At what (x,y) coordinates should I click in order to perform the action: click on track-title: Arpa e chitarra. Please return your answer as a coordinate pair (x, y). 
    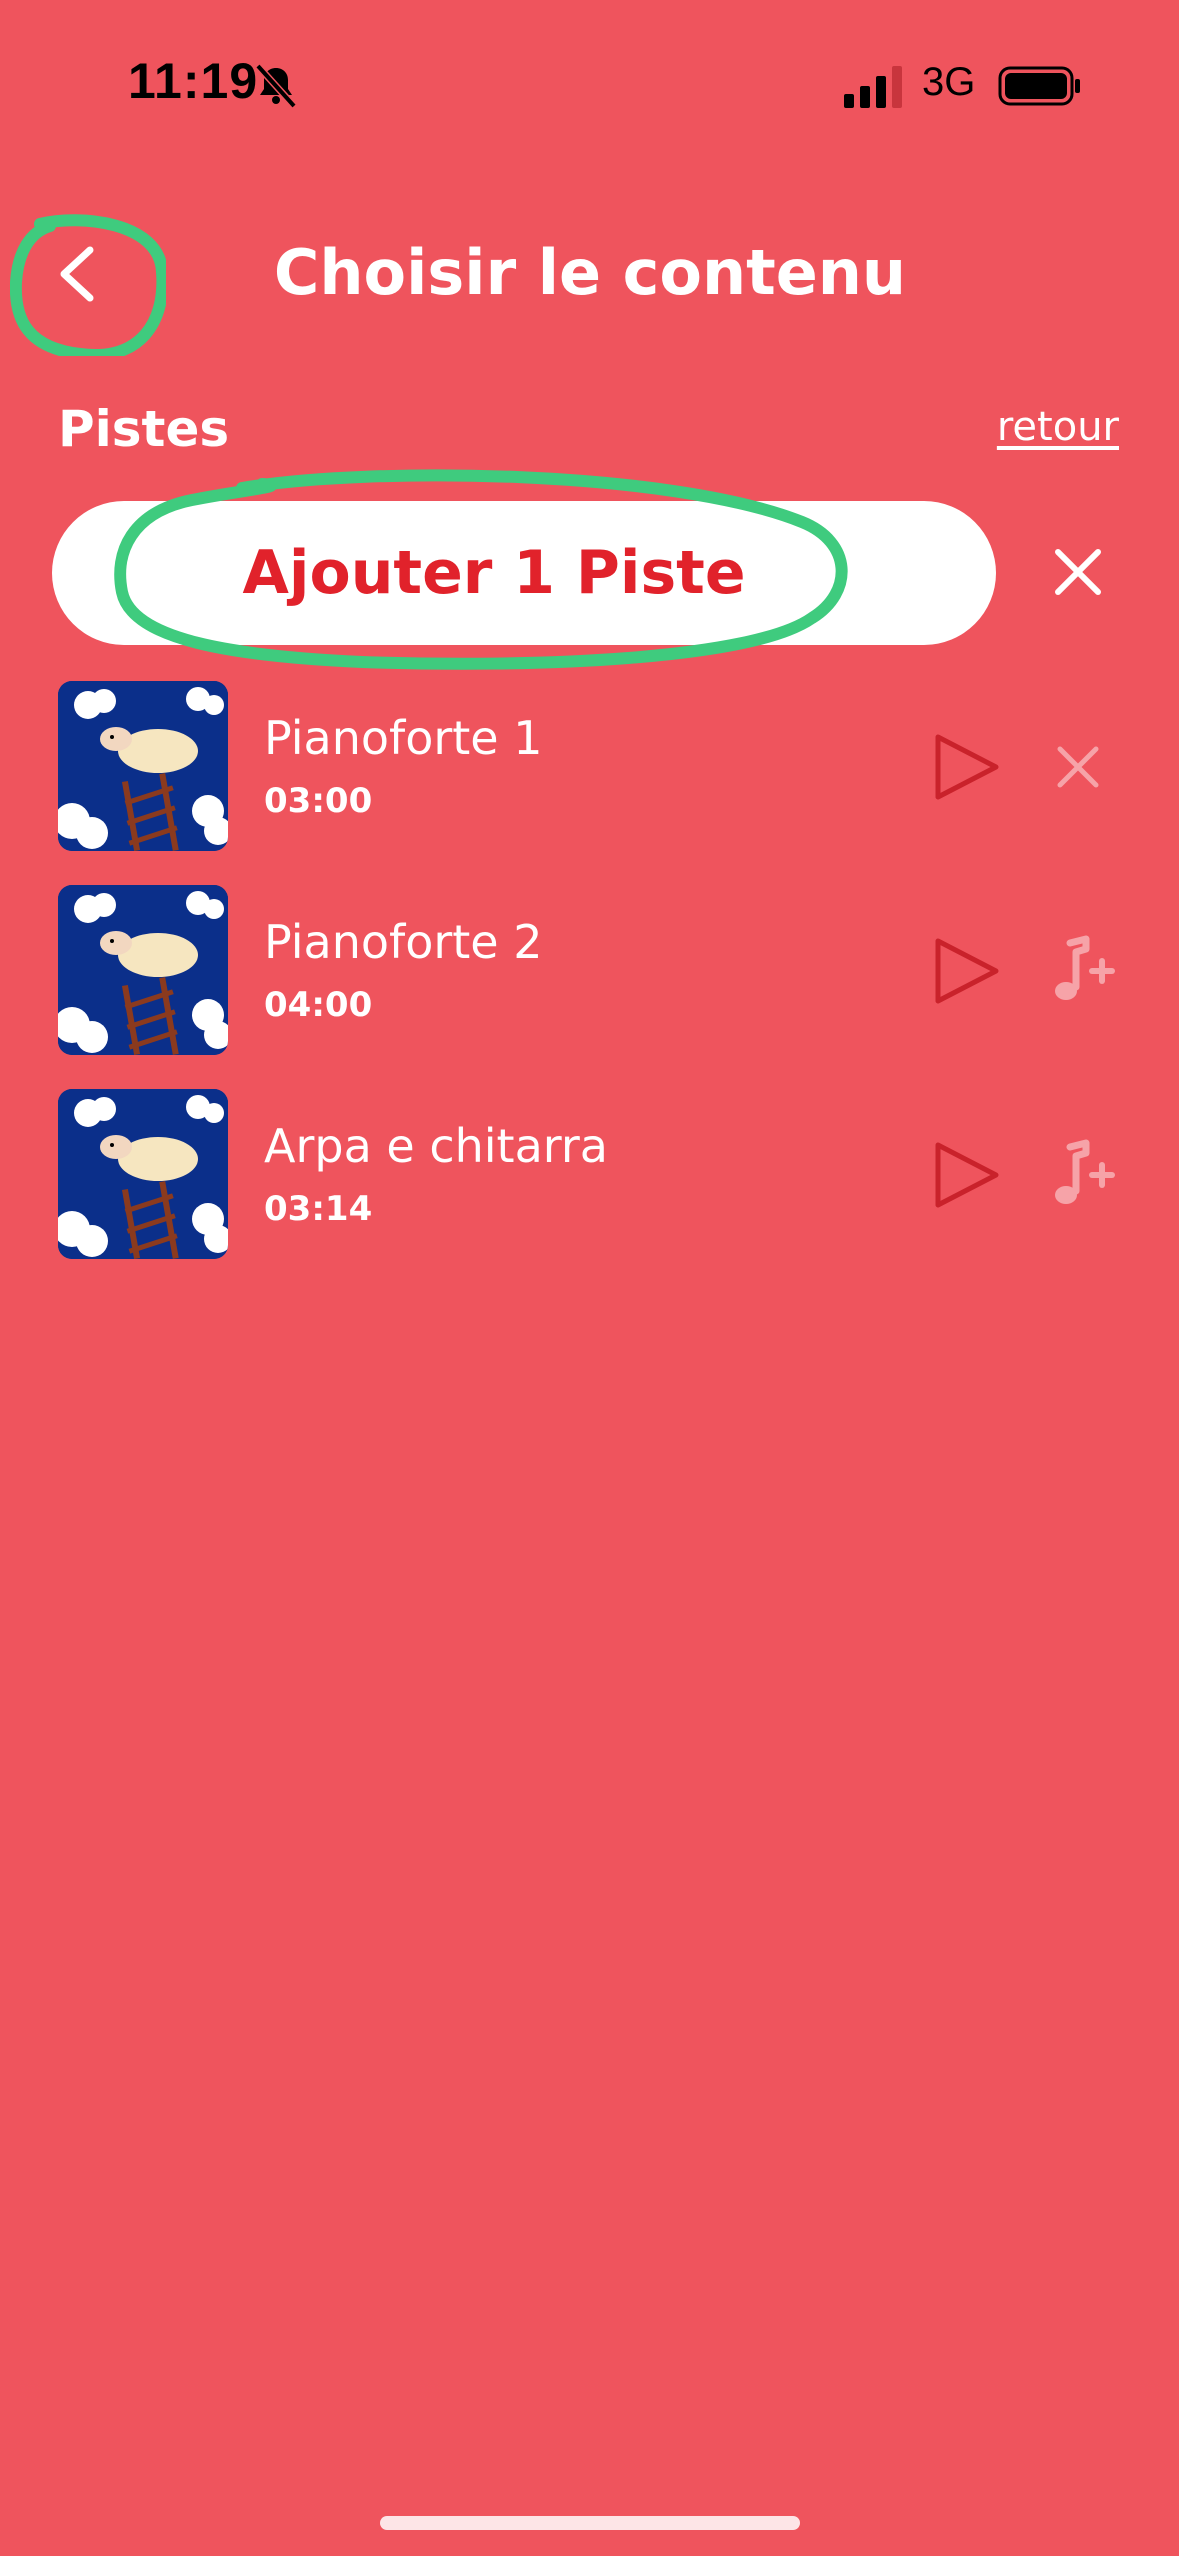
    Looking at the image, I should click on (436, 1146).